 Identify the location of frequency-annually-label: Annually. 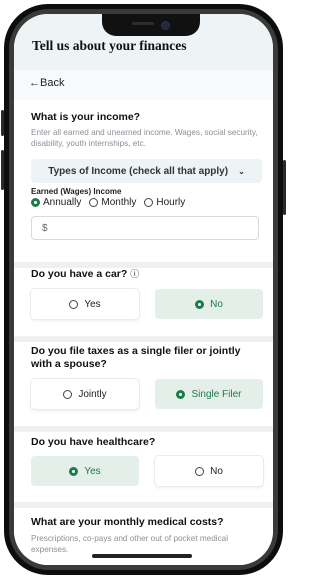
(62, 202).